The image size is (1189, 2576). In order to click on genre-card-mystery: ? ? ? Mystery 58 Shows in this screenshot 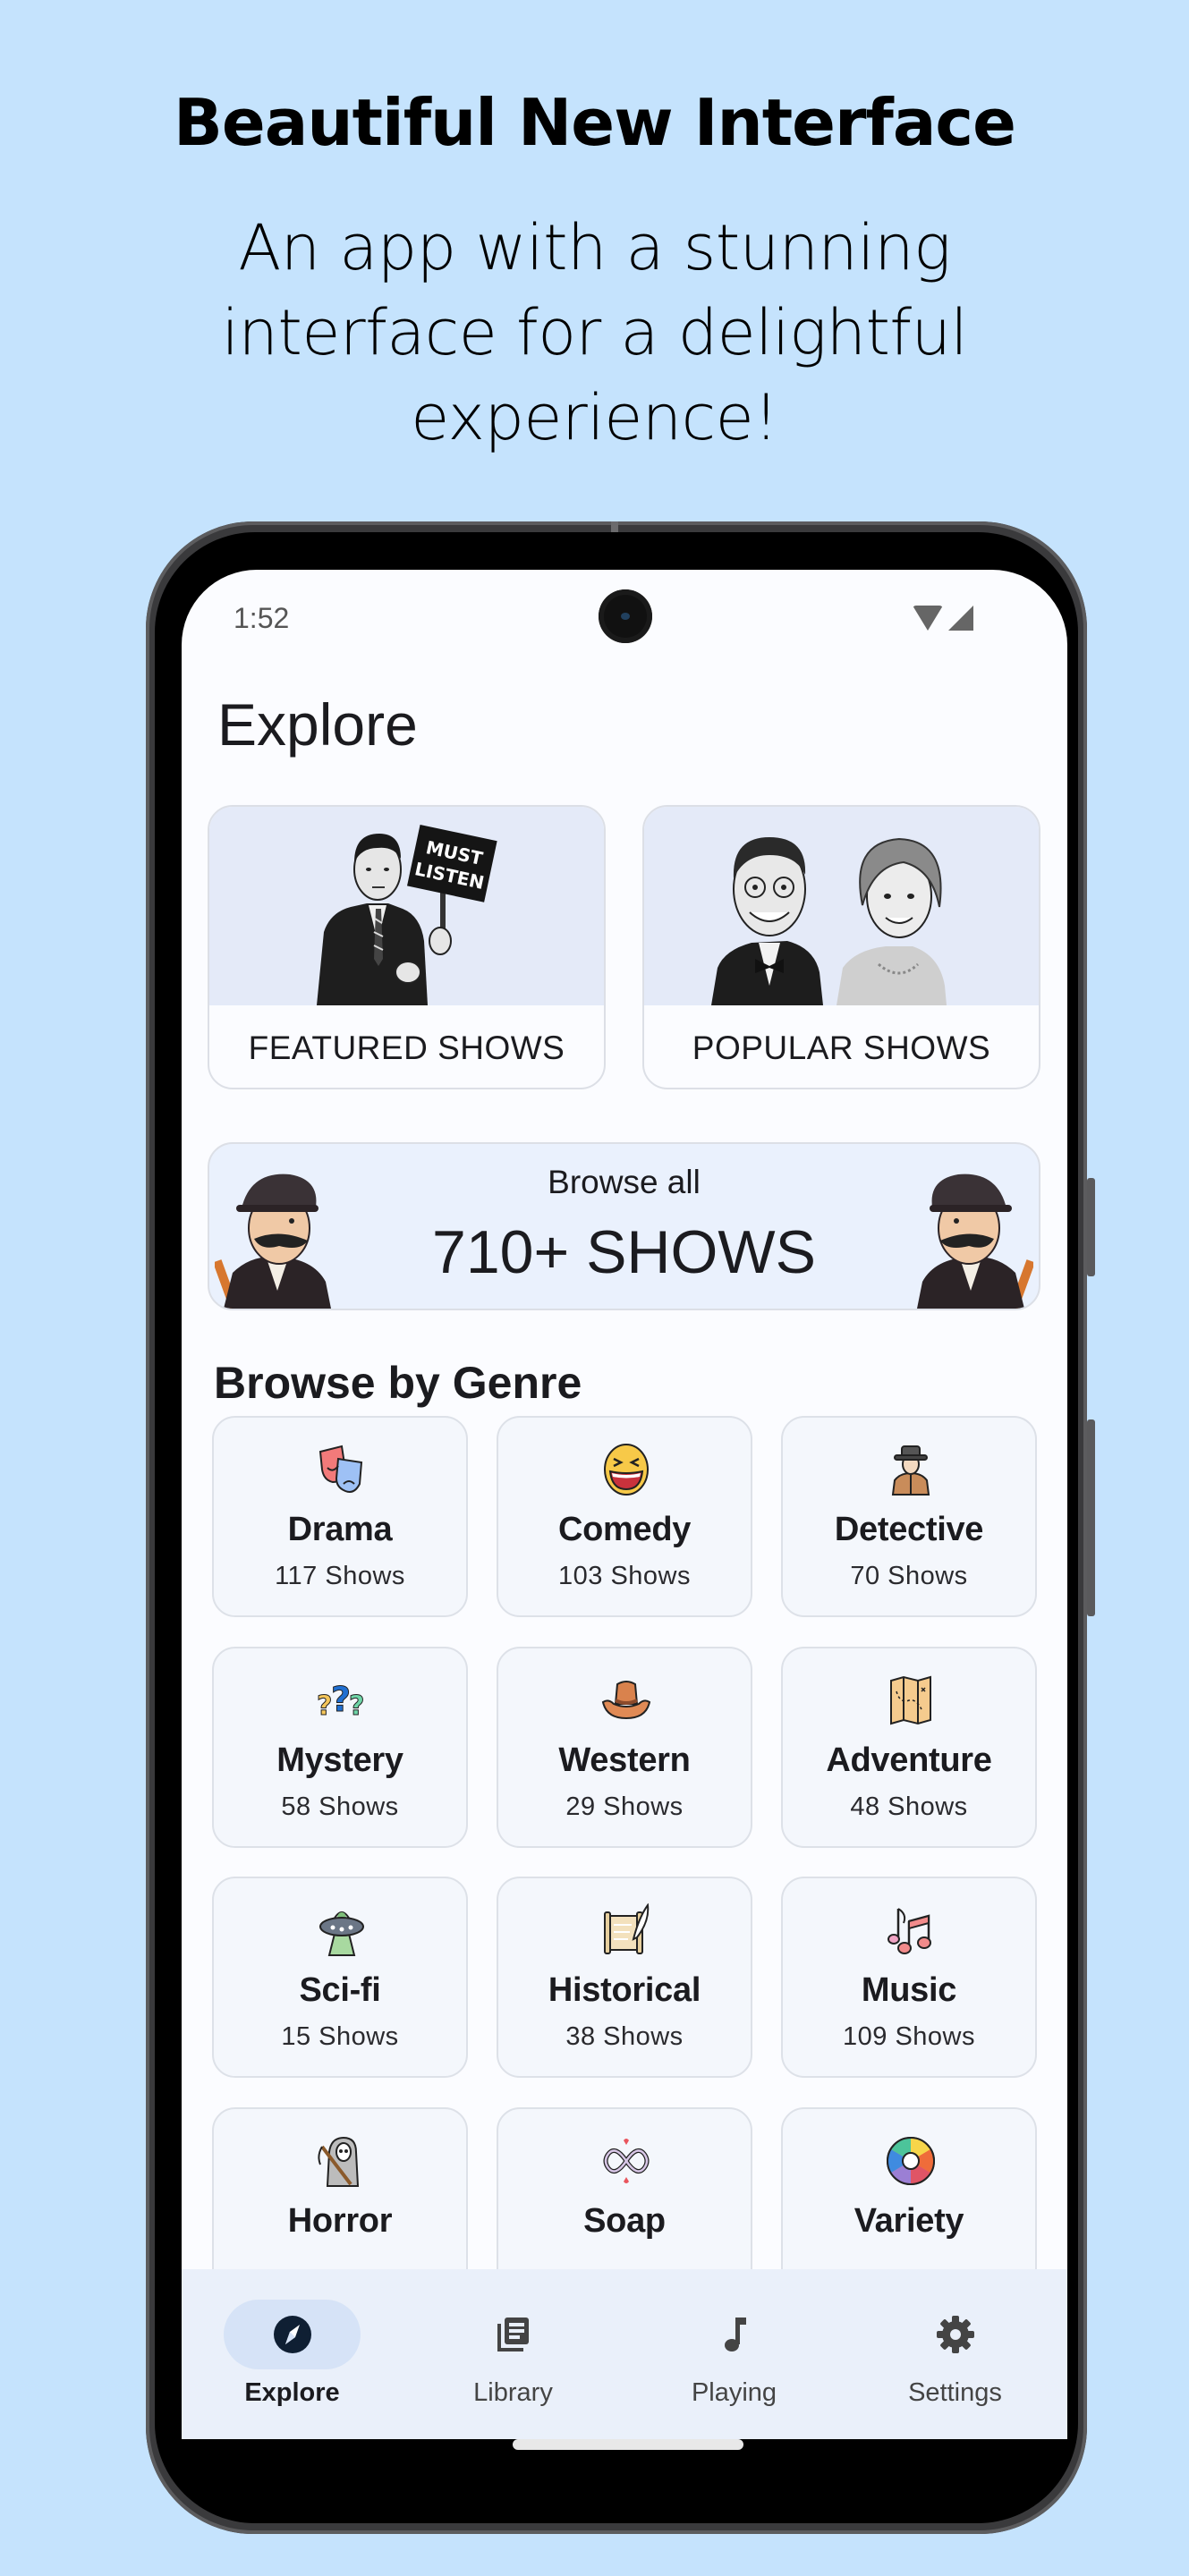, I will do `click(340, 1747)`.